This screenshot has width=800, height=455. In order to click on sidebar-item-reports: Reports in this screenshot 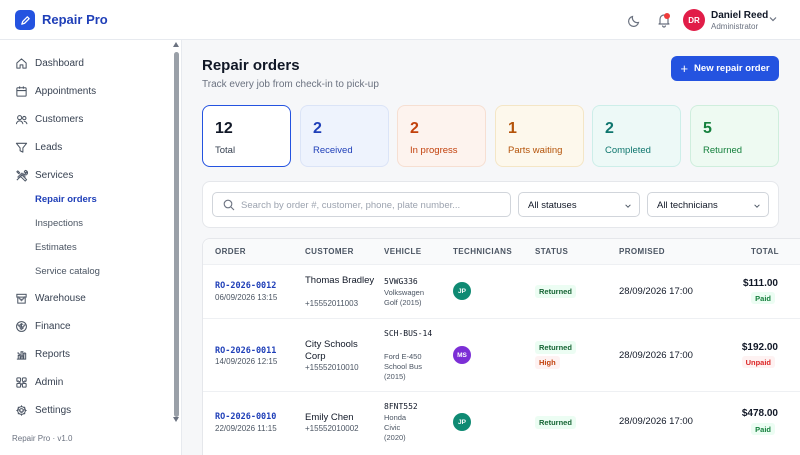, I will do `click(85, 354)`.